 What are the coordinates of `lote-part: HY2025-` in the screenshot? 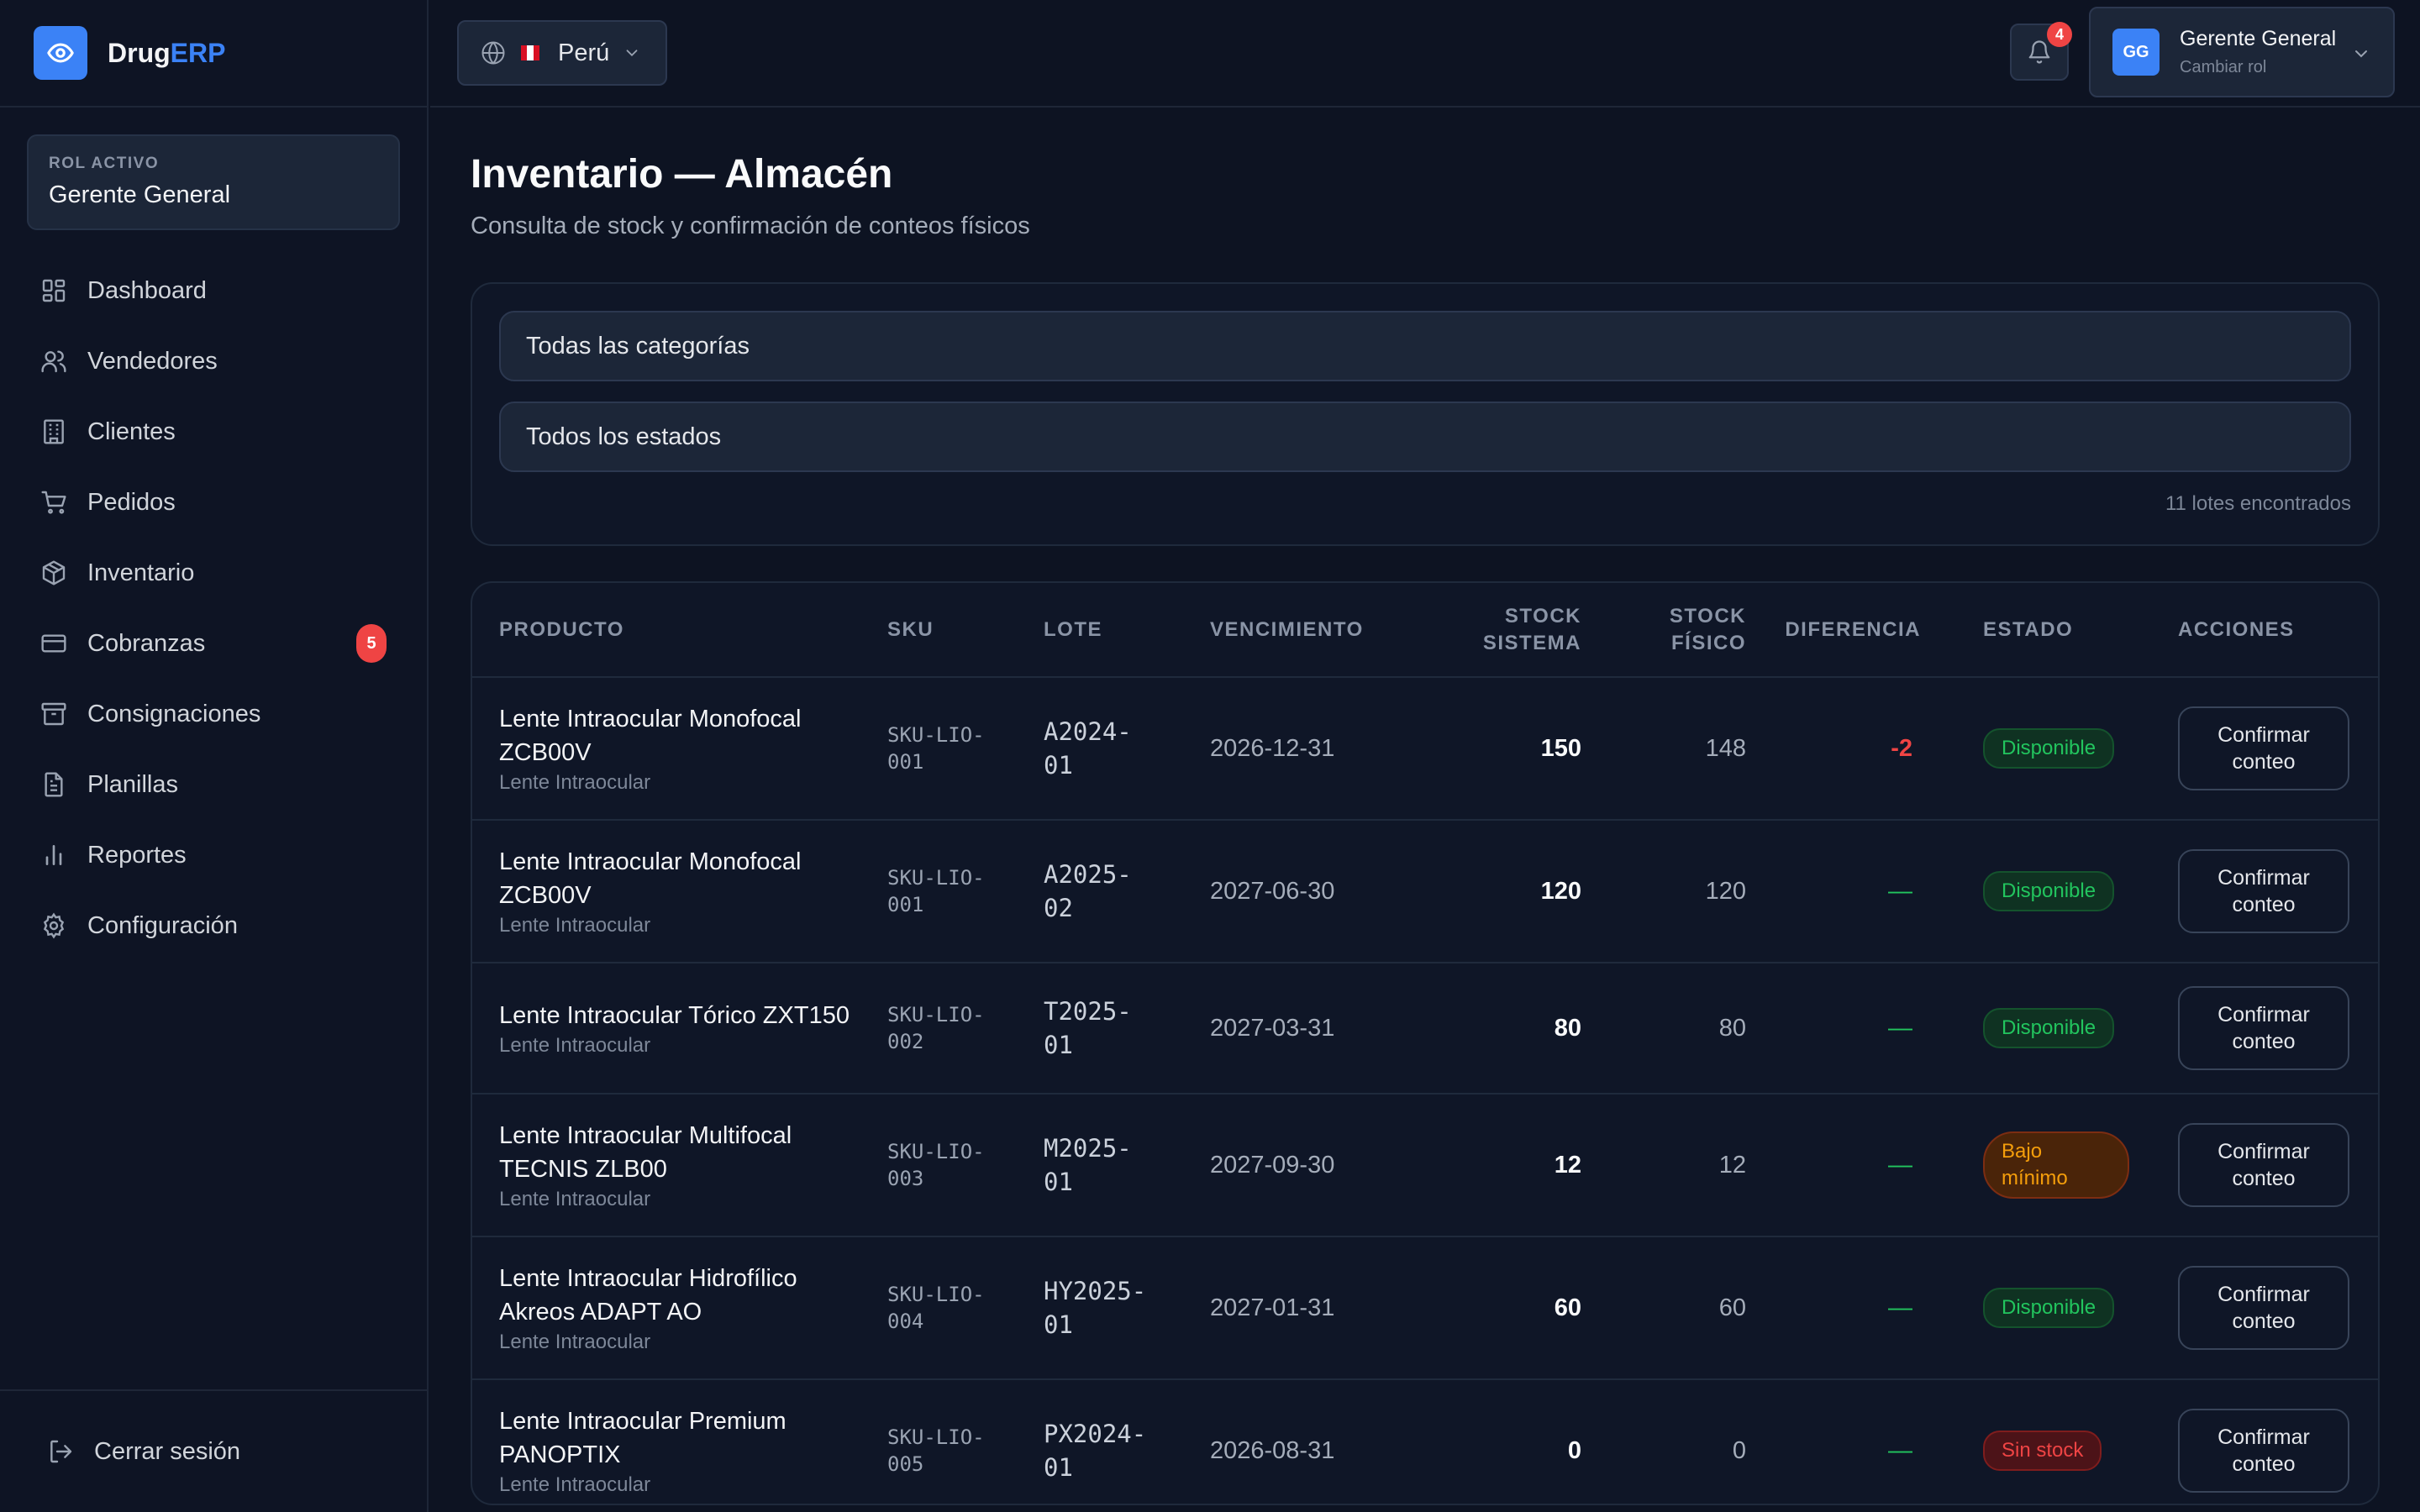 It's located at (1095, 1291).